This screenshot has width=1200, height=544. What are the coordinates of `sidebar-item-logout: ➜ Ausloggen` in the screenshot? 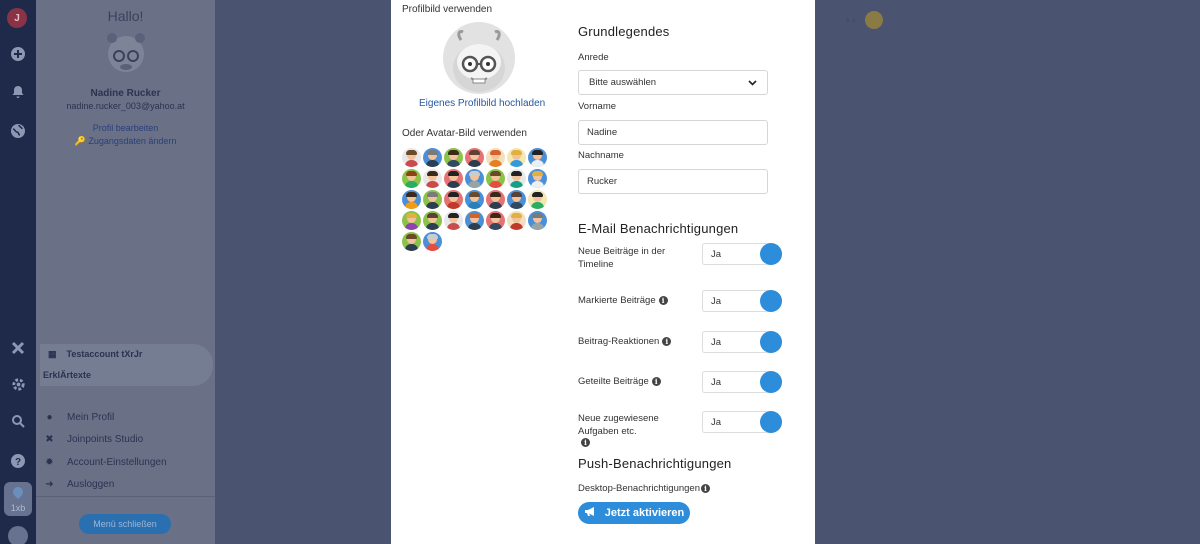 It's located at (105, 485).